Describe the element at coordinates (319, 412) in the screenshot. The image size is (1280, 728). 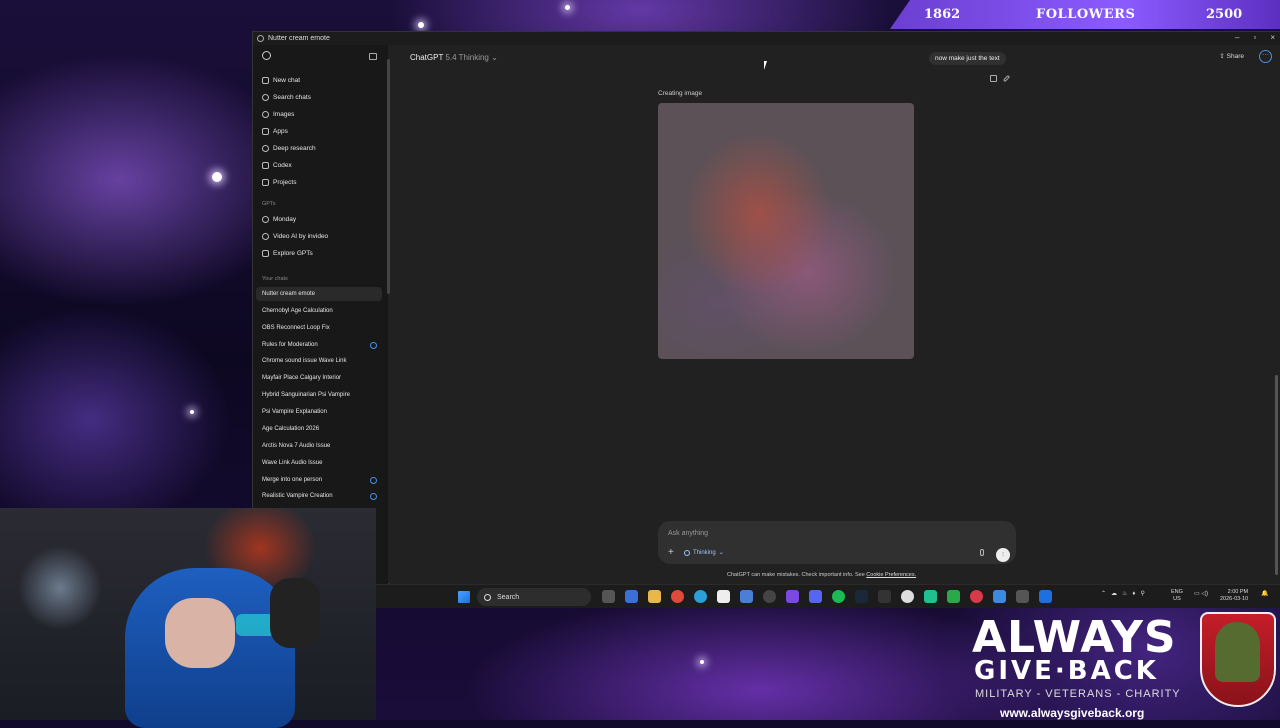
I see `chat-item: Psi Vampire Explanation` at that location.